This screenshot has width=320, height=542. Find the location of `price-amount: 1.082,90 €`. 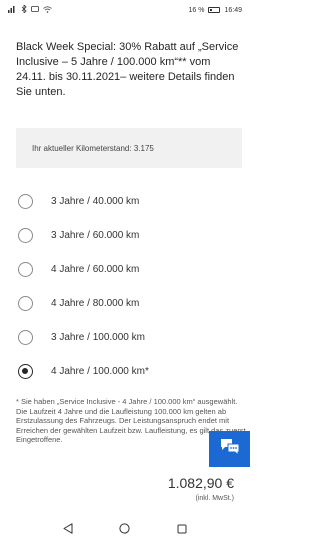

price-amount: 1.082,90 € is located at coordinates (200, 483).